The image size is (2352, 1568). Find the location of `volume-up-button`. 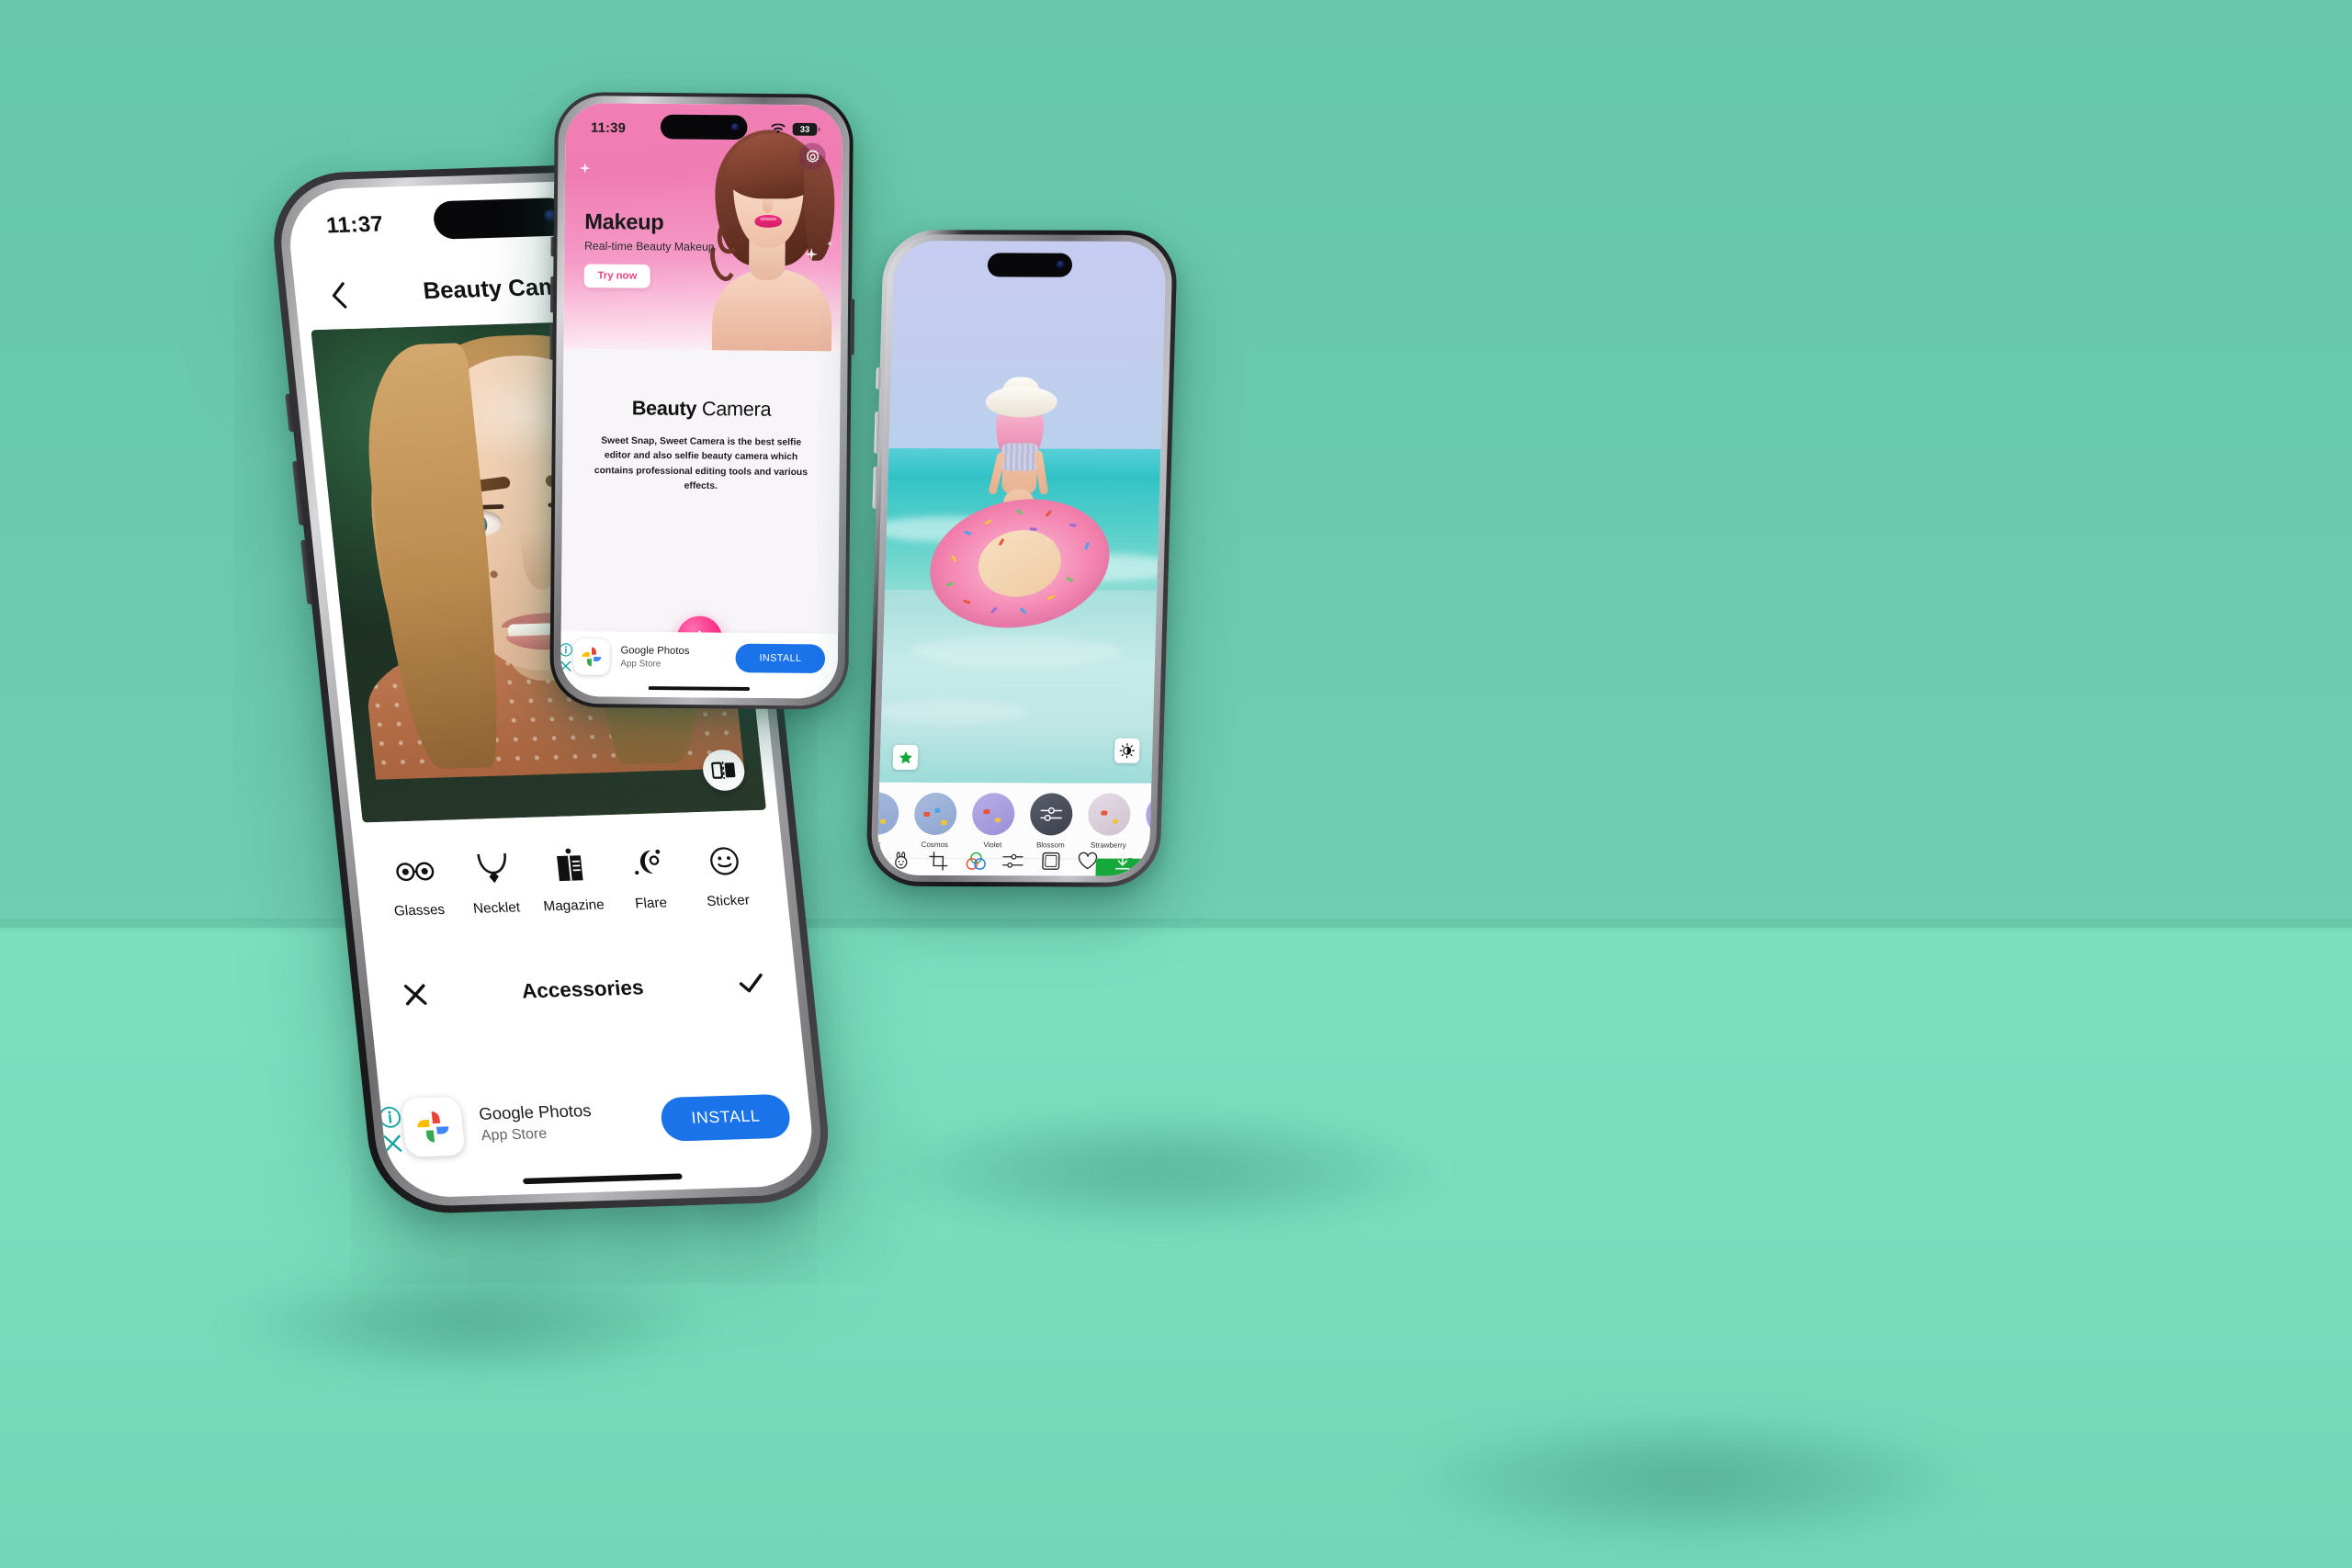

volume-up-button is located at coordinates (552, 295).